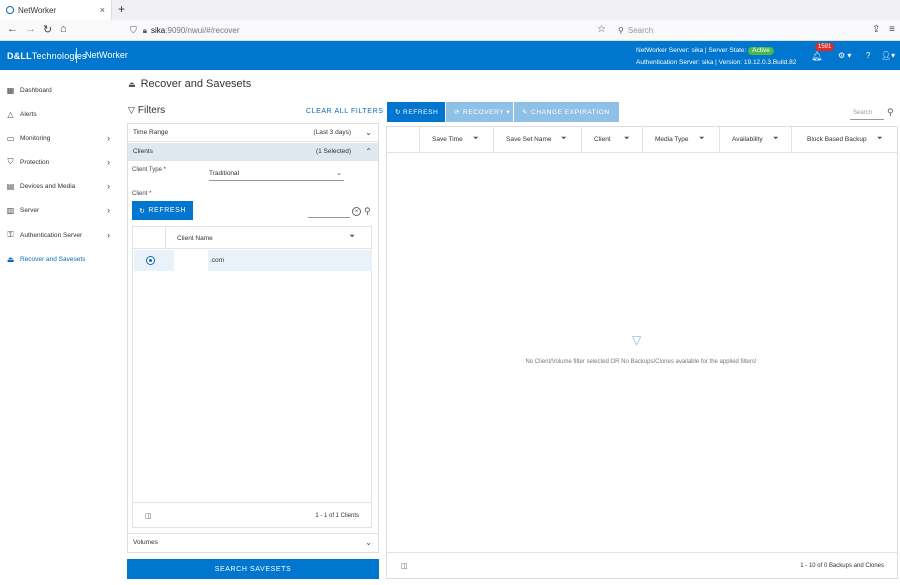 This screenshot has width=900, height=585. Describe the element at coordinates (525, 112) in the screenshot. I see `pencil-icon: ✎` at that location.